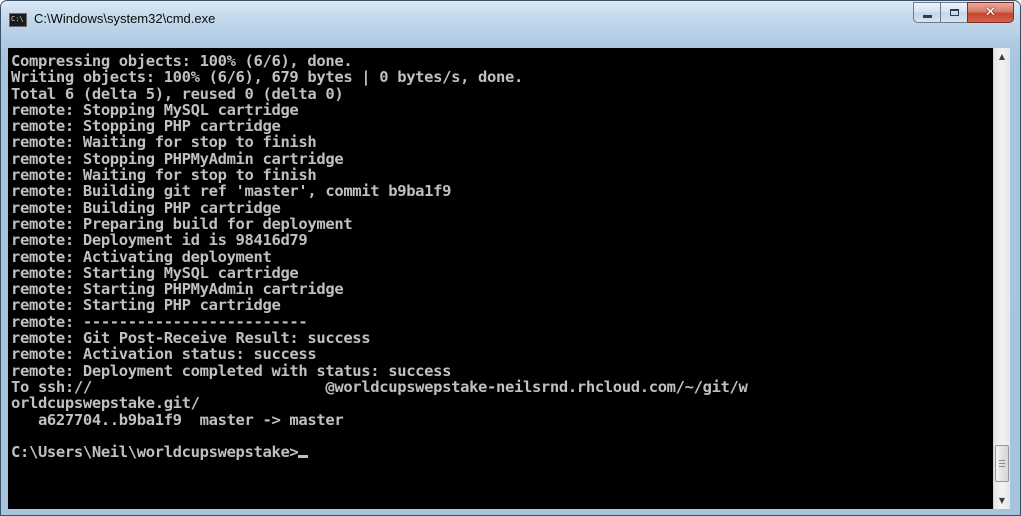 This screenshot has width=1021, height=516. Describe the element at coordinates (510, 19) in the screenshot. I see `title-bar: C:\ C:\Windows\system32\cmd.exe ✕` at that location.